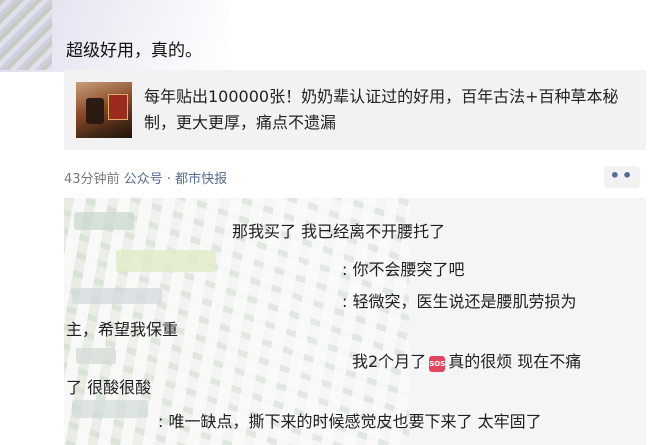  What do you see at coordinates (201, 179) in the screenshot?
I see `source-name-link: 都市快报` at bounding box center [201, 179].